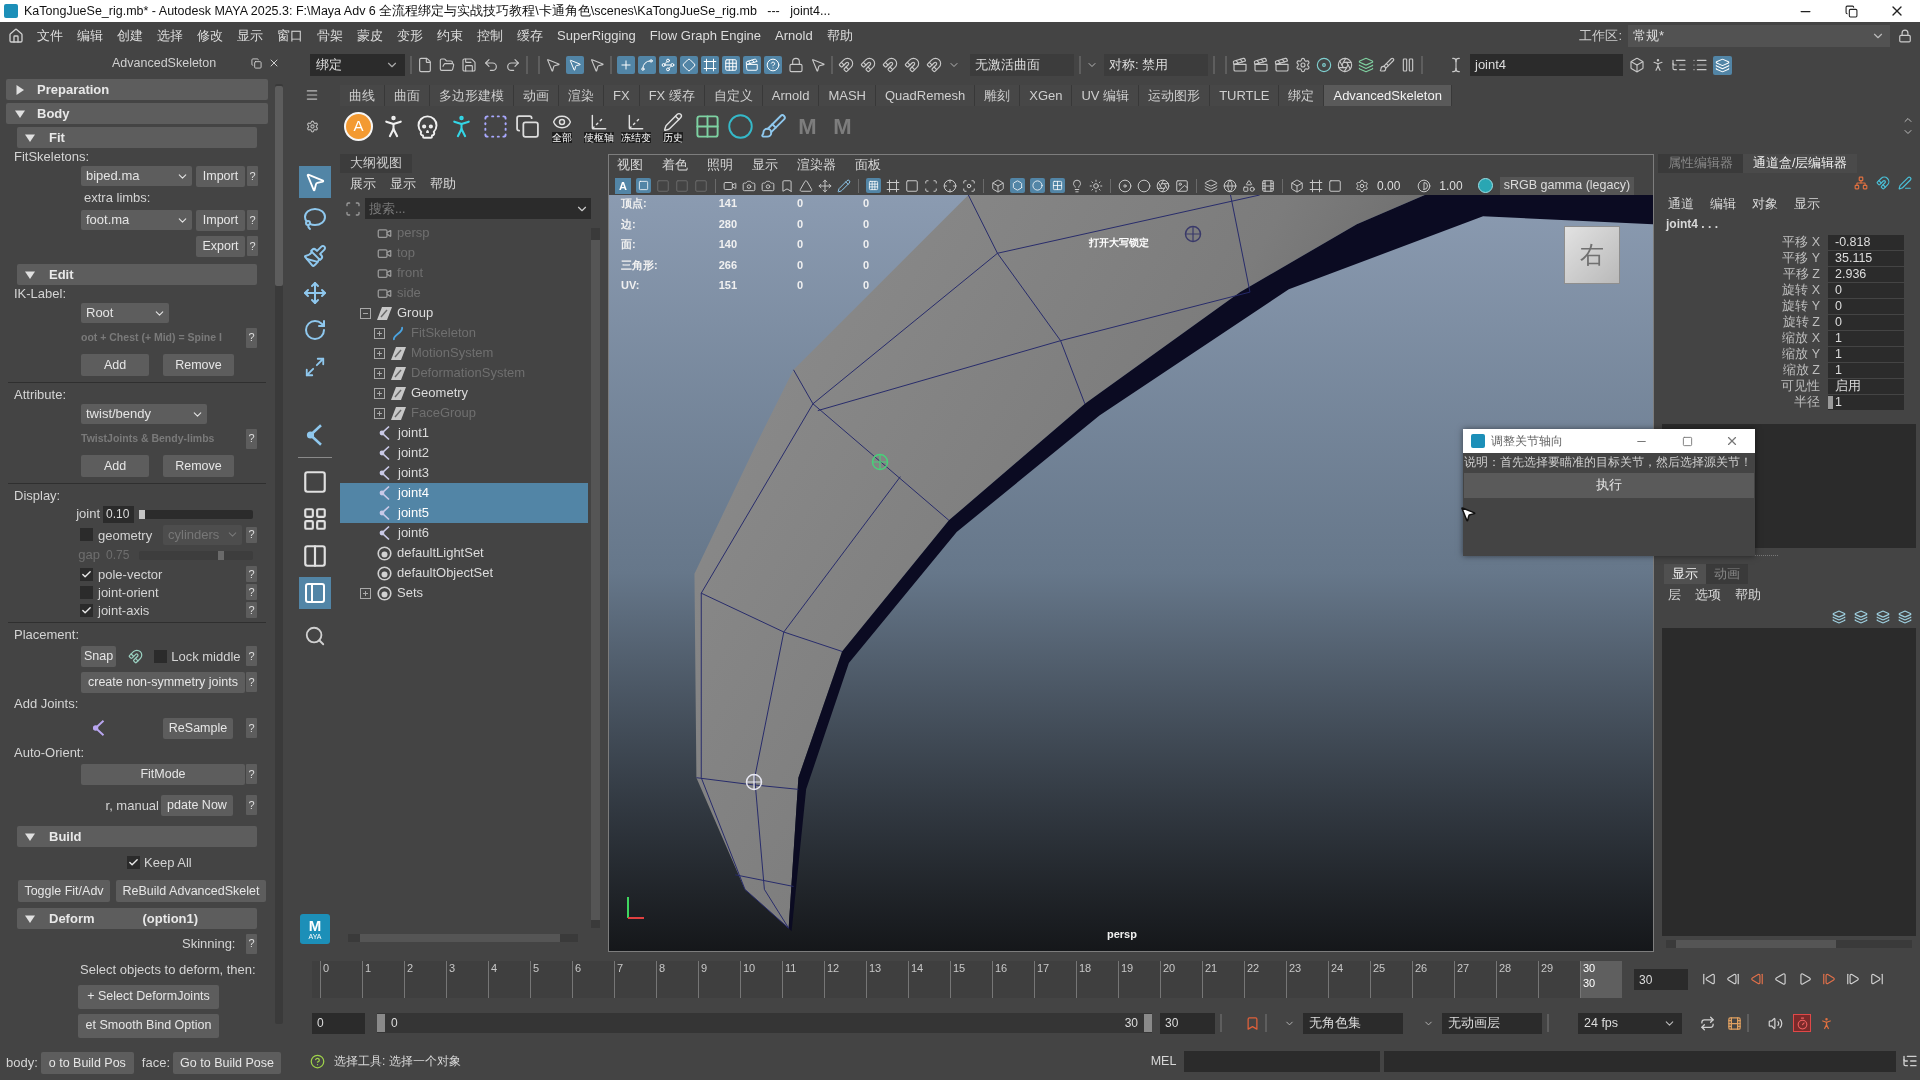 This screenshot has width=1920, height=1080. What do you see at coordinates (130, 36) in the screenshot?
I see `menu-item: 创建` at bounding box center [130, 36].